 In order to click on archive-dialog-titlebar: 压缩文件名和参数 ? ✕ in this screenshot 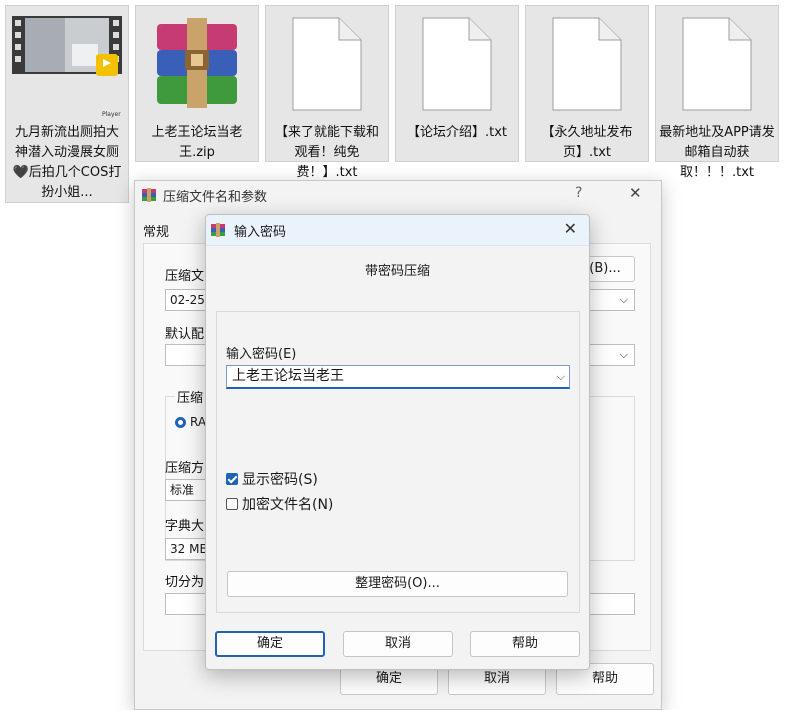, I will do `click(398, 195)`.